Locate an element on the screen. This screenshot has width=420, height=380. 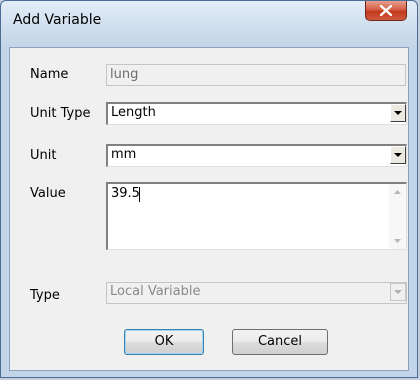
value-label: Value is located at coordinates (48, 193).